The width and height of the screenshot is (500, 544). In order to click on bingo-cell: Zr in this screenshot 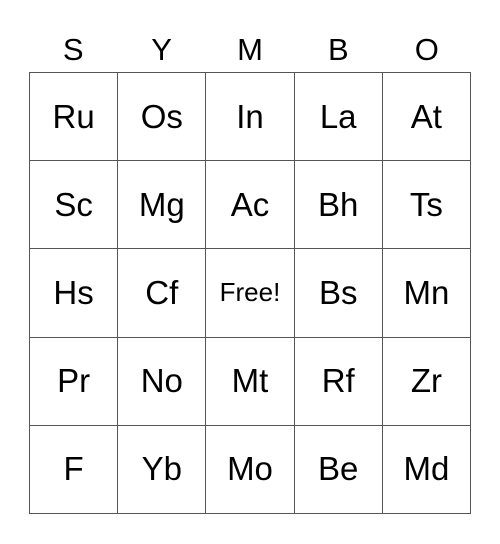, I will do `click(426, 381)`.